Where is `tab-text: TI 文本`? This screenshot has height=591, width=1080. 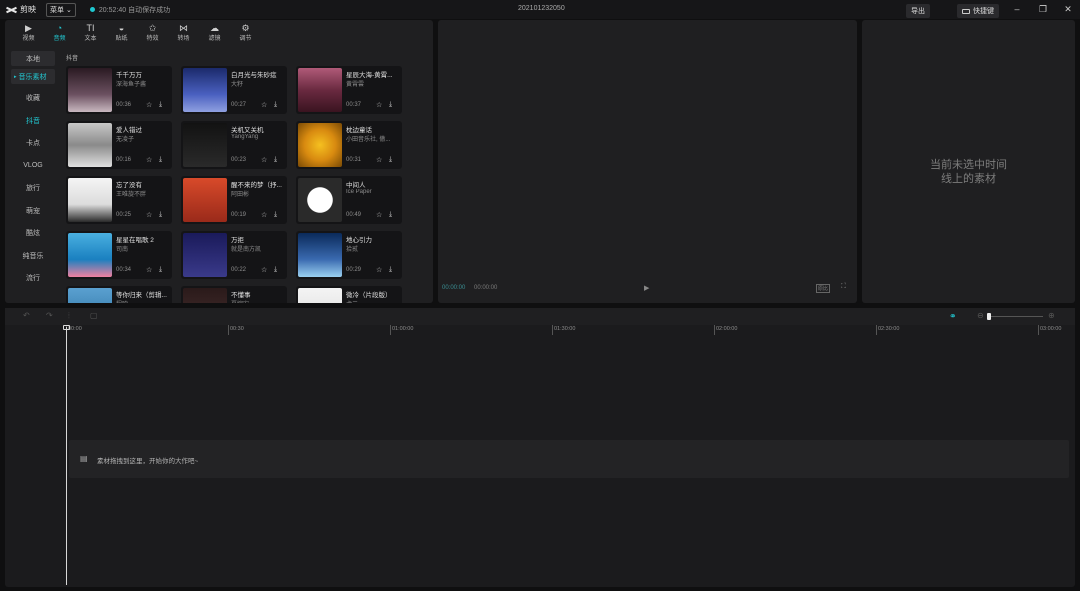
tab-text: TI 文本 is located at coordinates (90, 32).